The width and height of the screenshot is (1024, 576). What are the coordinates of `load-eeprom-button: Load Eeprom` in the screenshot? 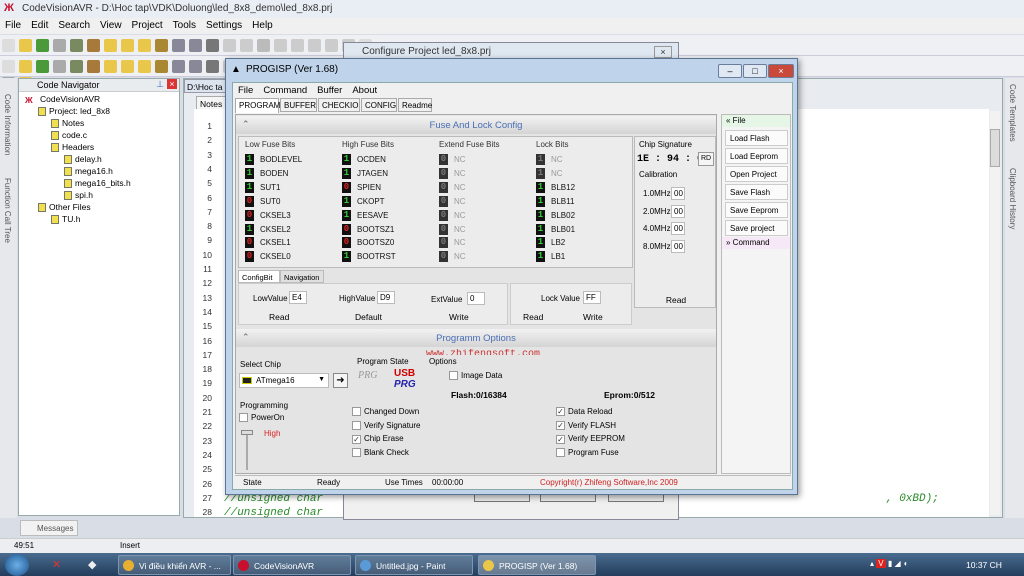 It's located at (756, 156).